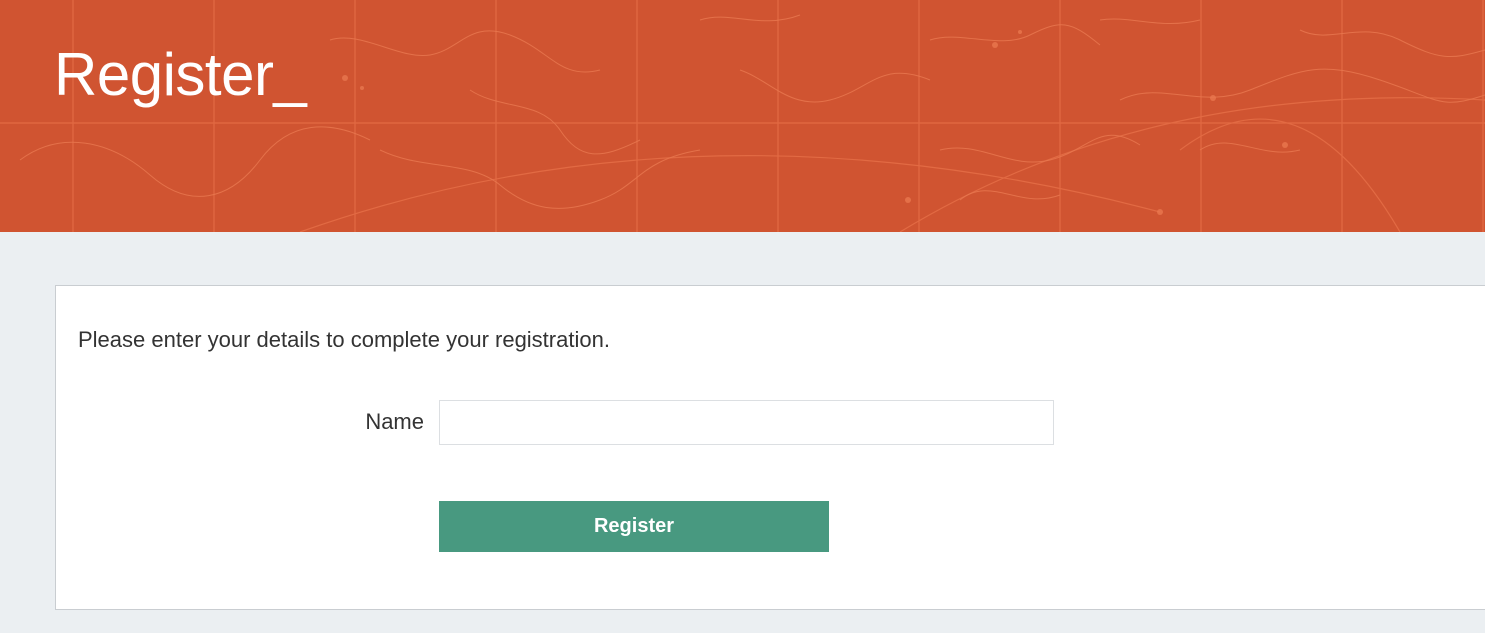  What do you see at coordinates (746, 422) in the screenshot?
I see `name-input` at bounding box center [746, 422].